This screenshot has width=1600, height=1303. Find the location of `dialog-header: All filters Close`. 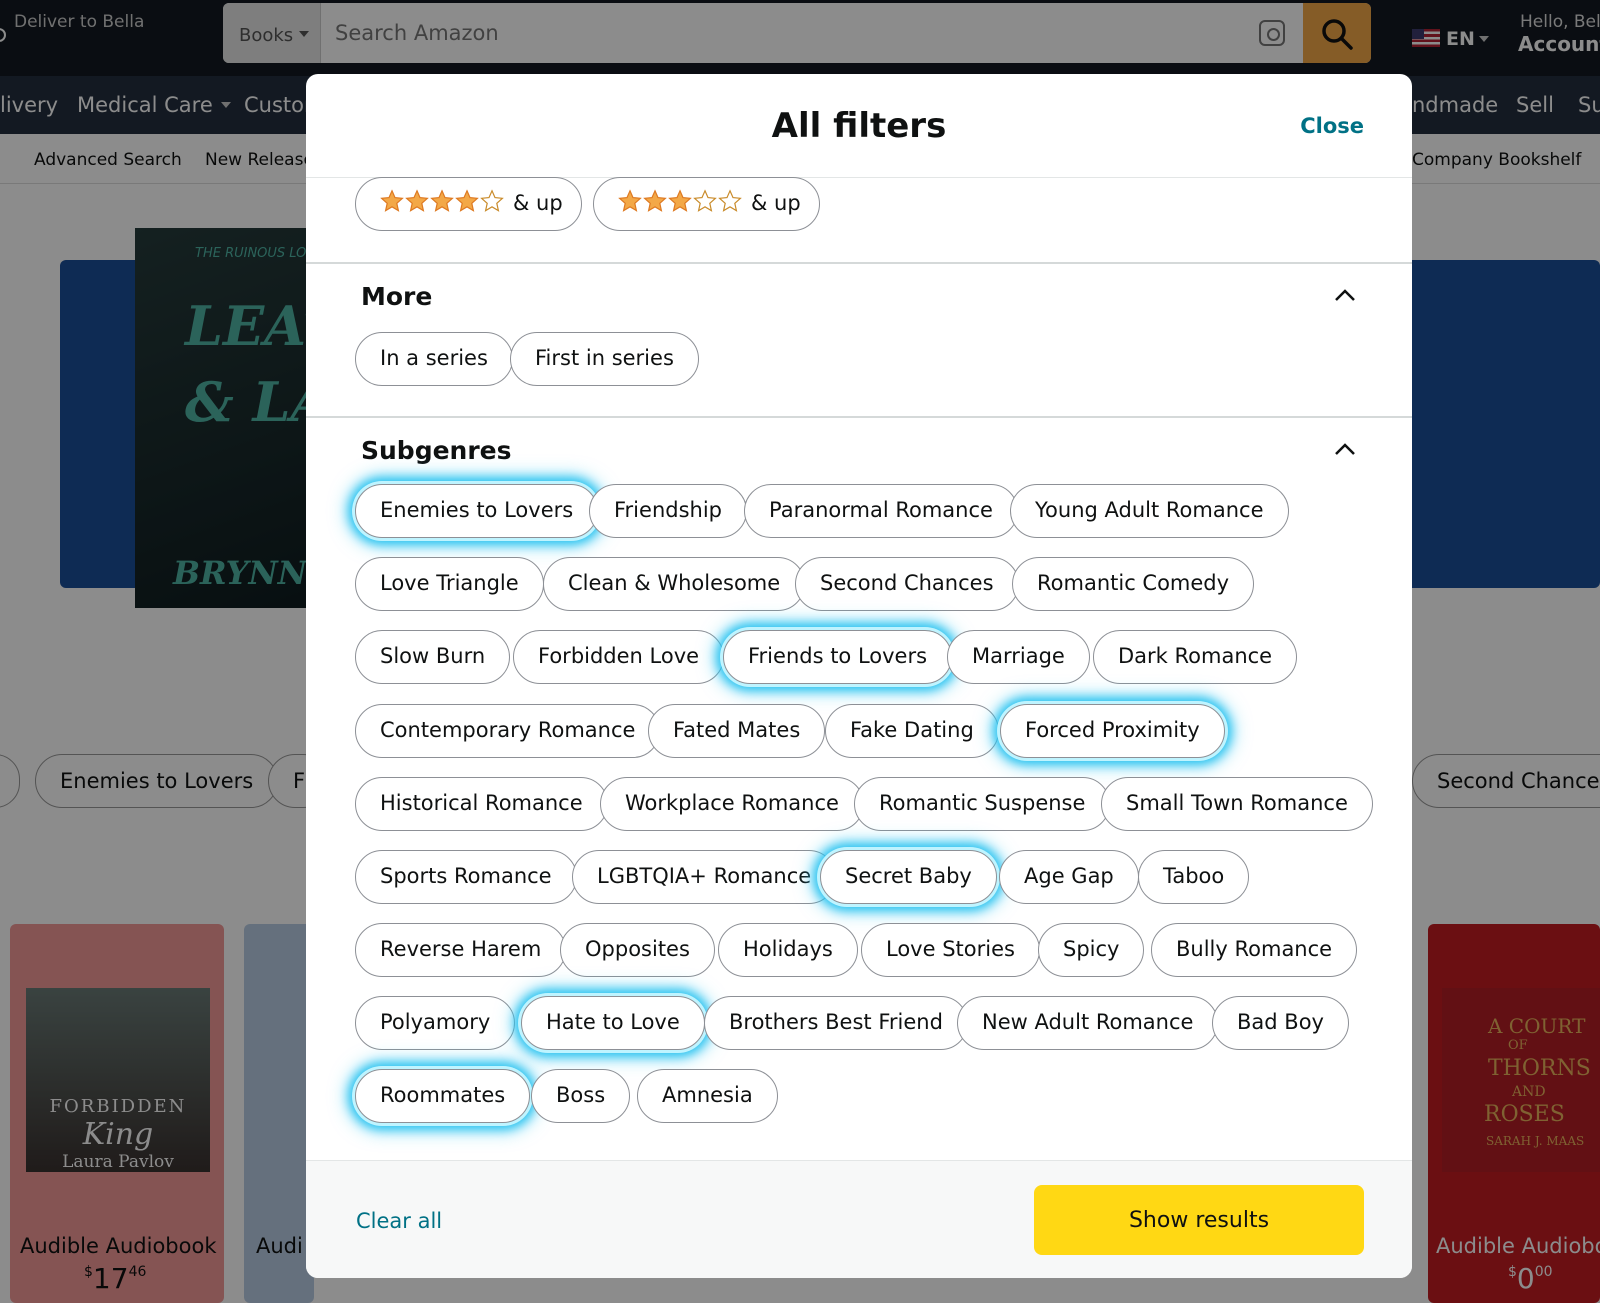

dialog-header: All filters Close is located at coordinates (859, 126).